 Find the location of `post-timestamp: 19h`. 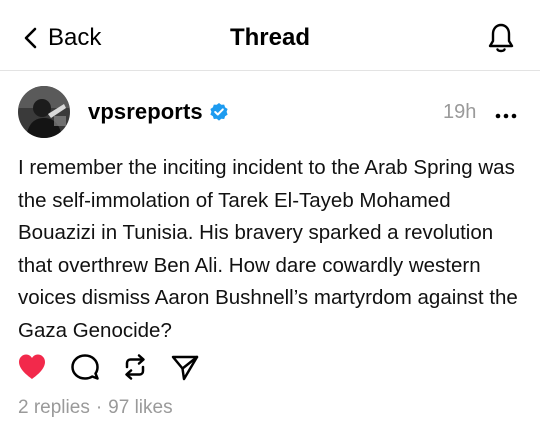

post-timestamp: 19h is located at coordinates (460, 112).